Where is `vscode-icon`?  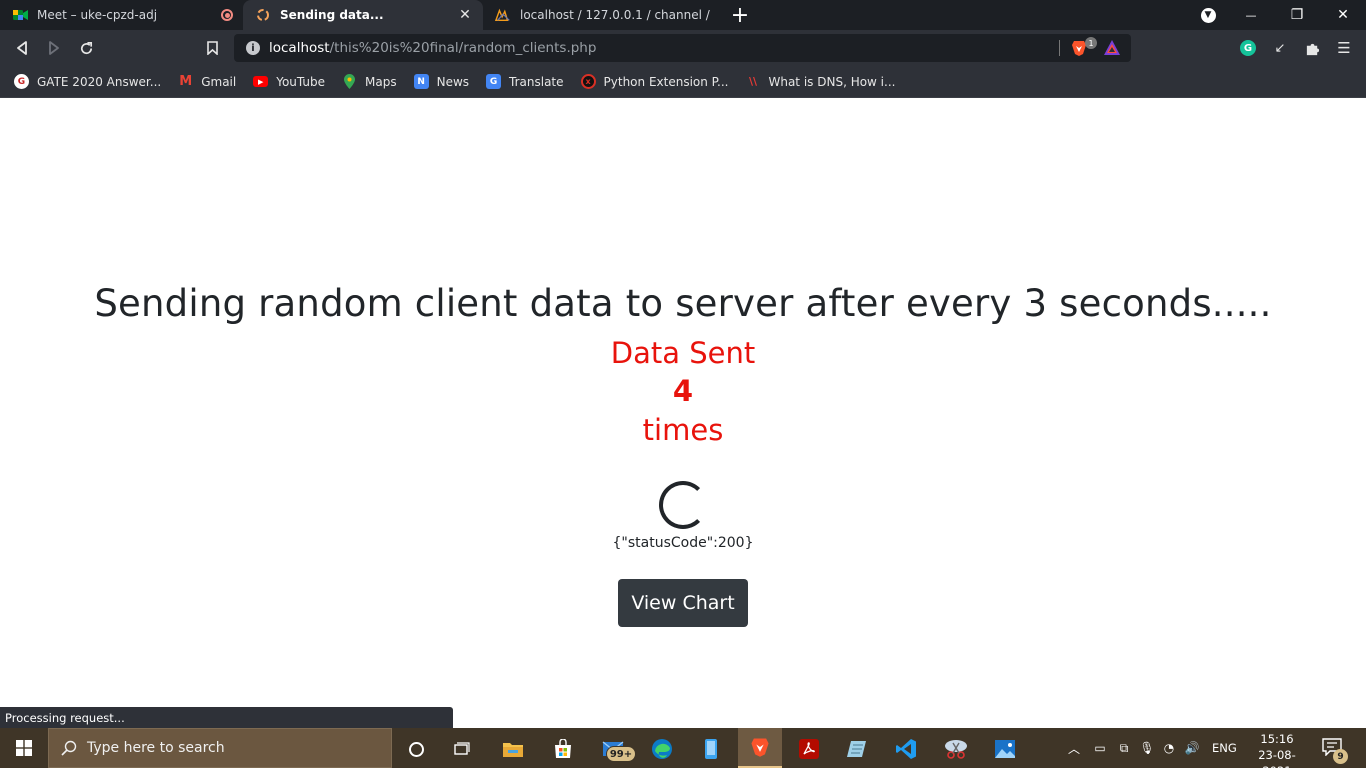 vscode-icon is located at coordinates (906, 749).